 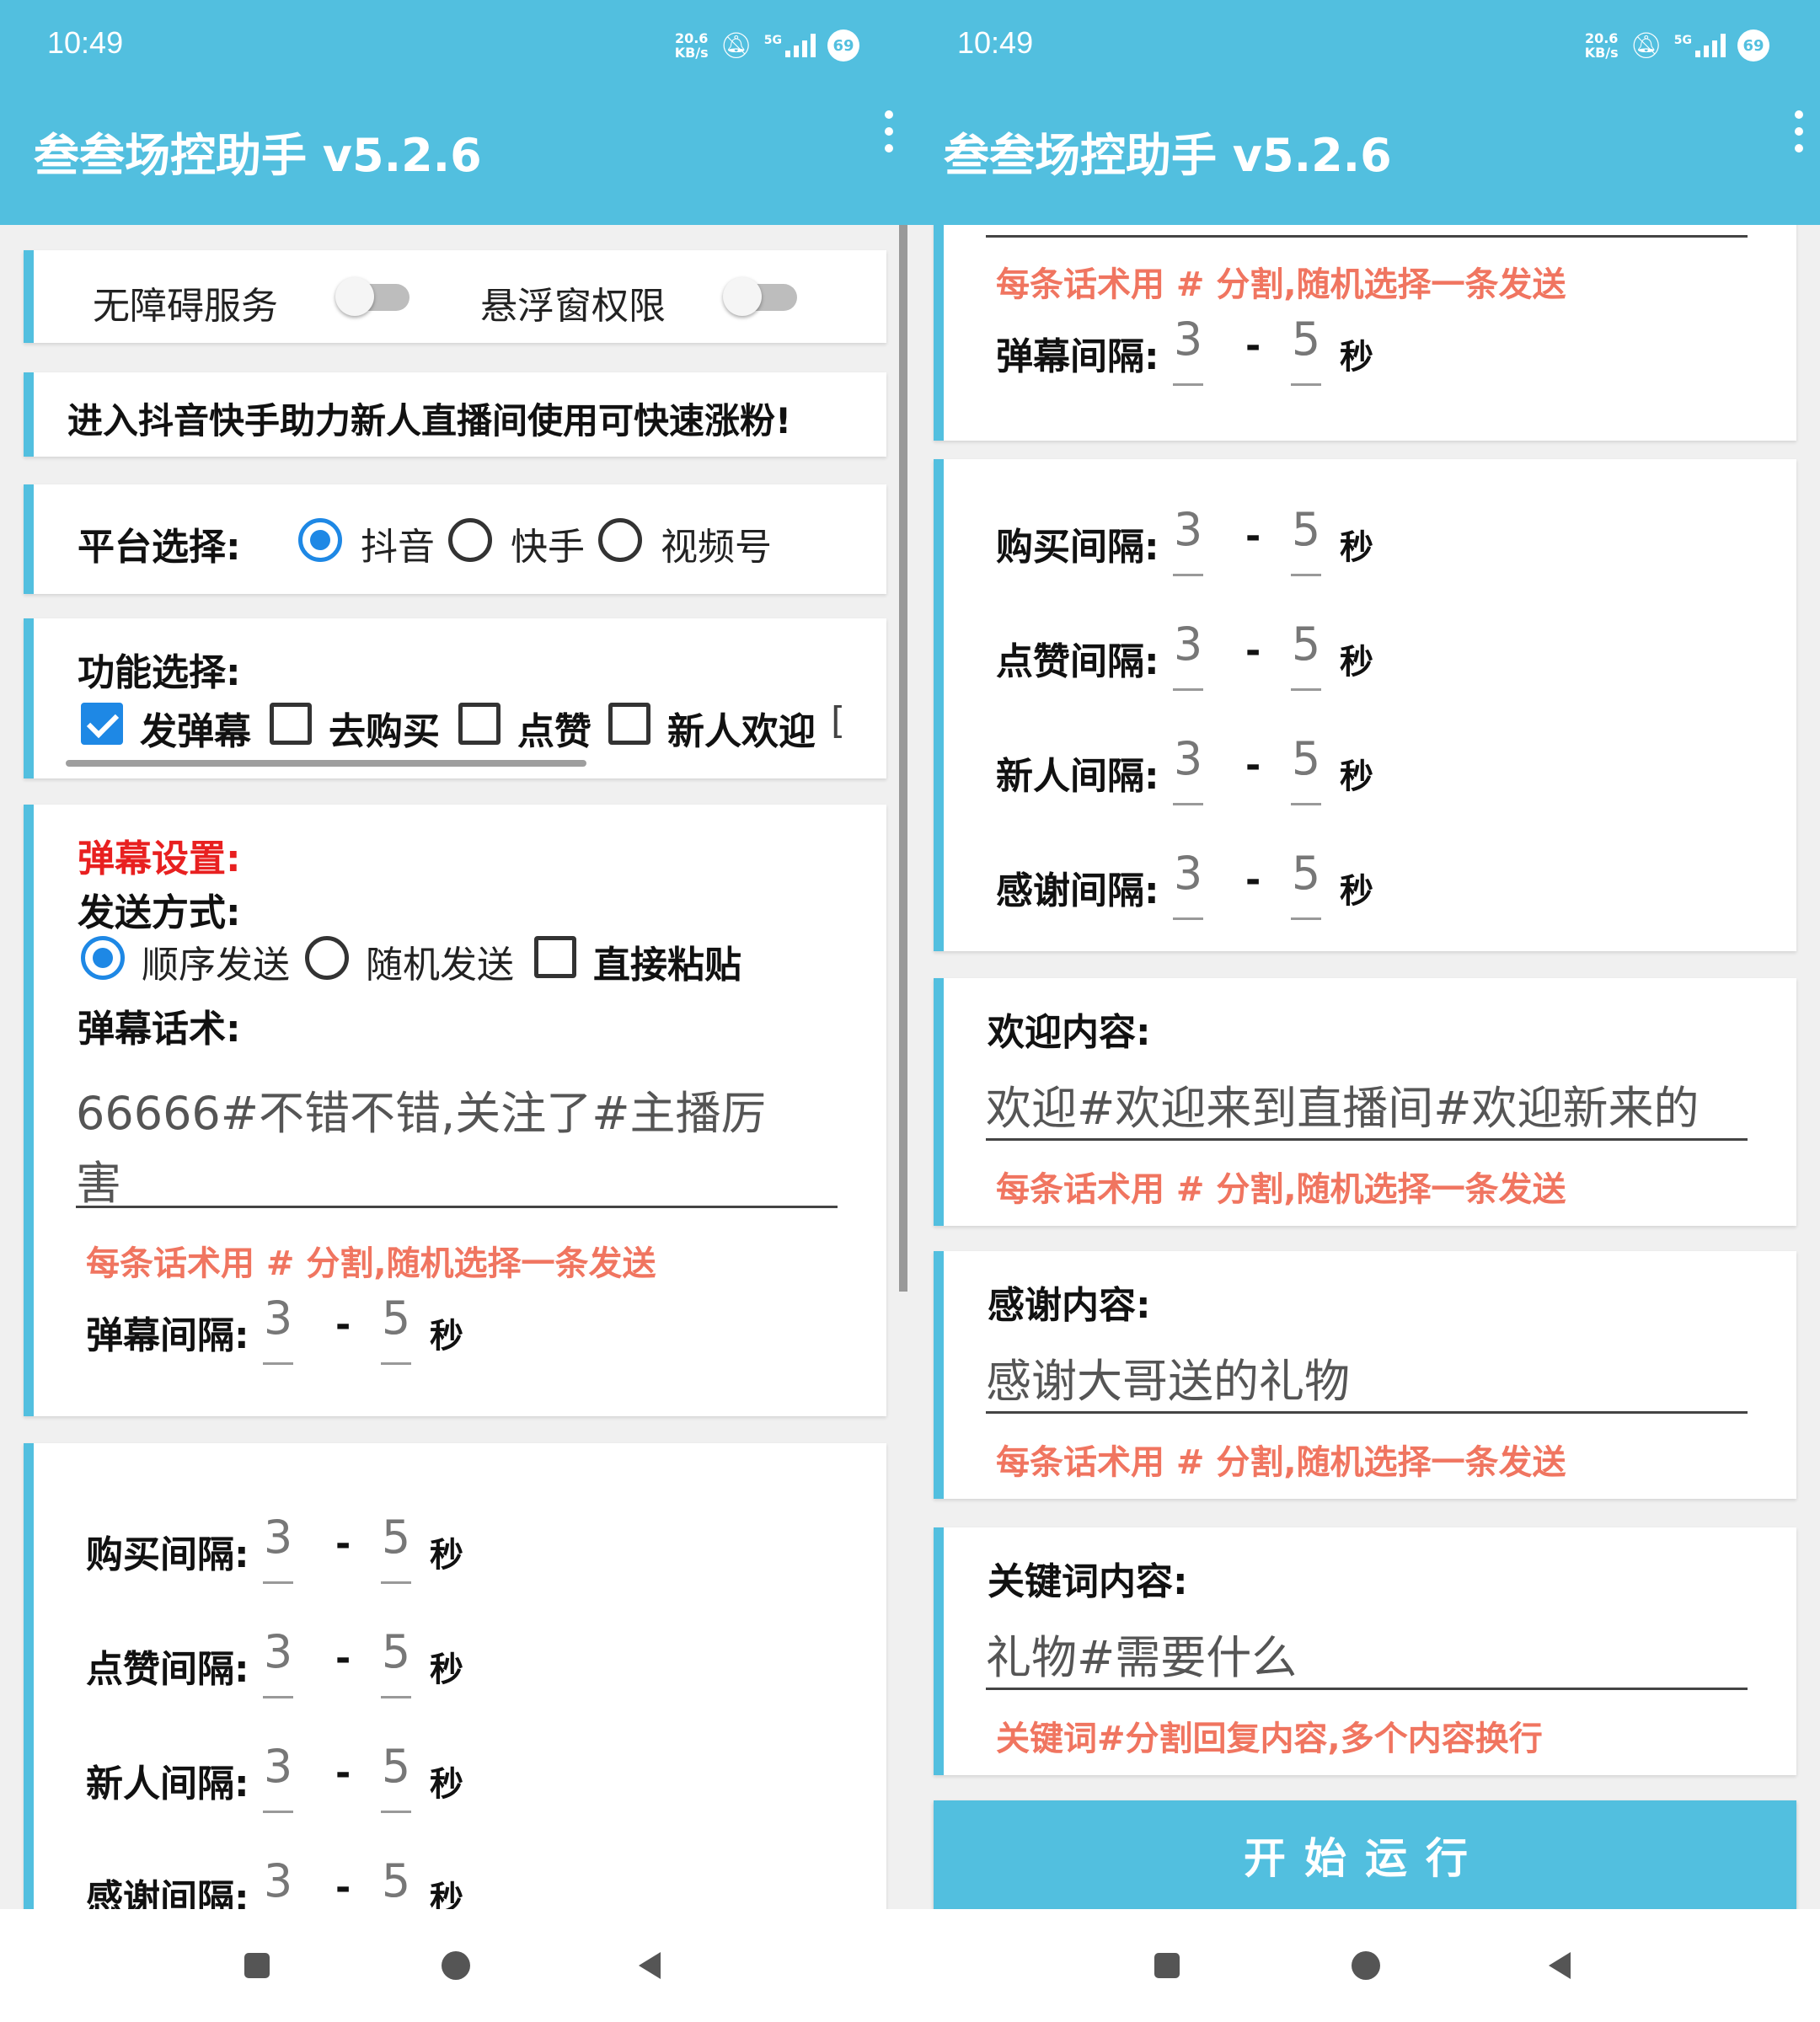 What do you see at coordinates (446, 1336) in the screenshot?
I see `danmu-interval-unit: 秒` at bounding box center [446, 1336].